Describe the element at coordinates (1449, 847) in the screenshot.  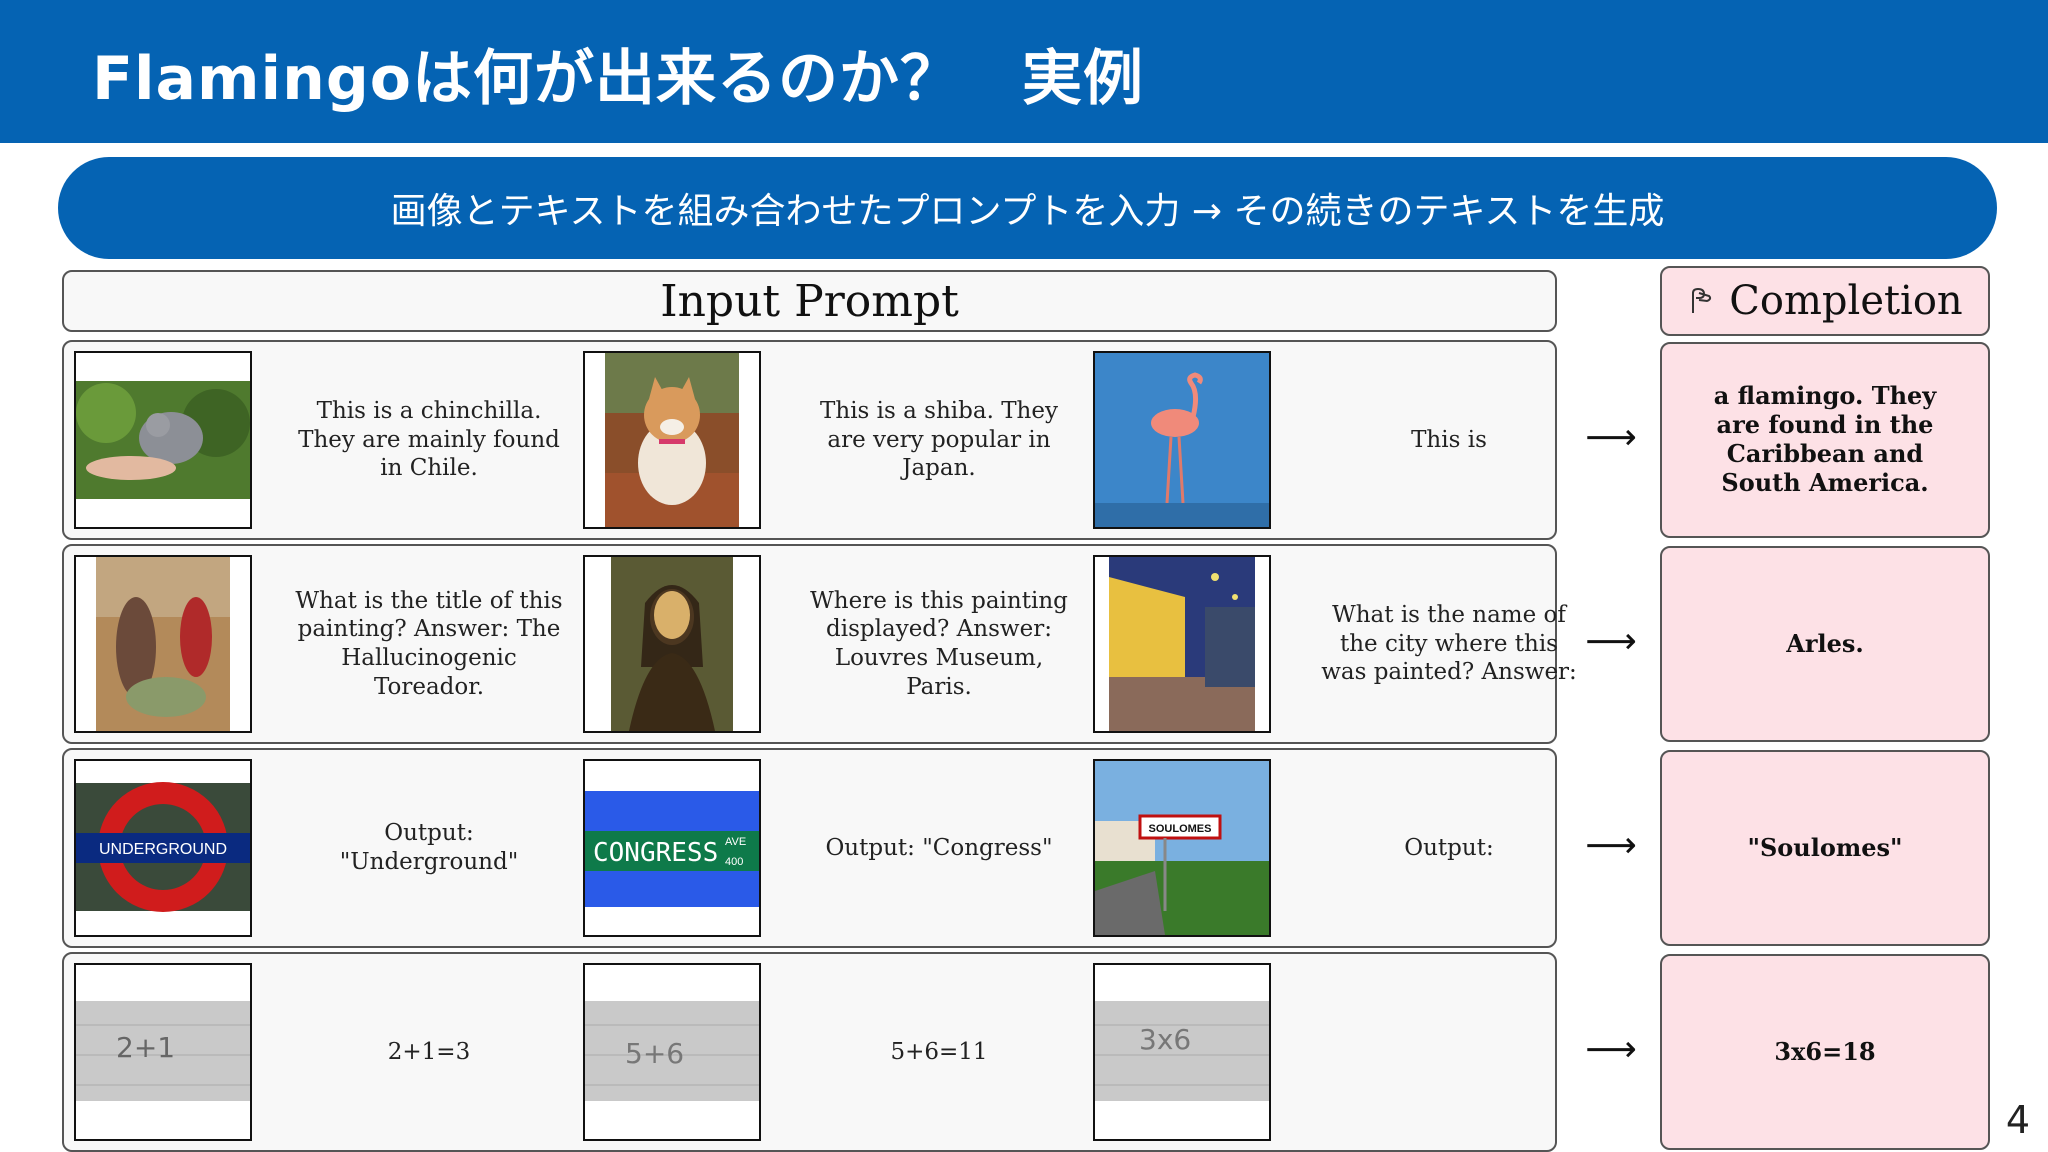
I see `prompt-text-3-3: Output:` at that location.